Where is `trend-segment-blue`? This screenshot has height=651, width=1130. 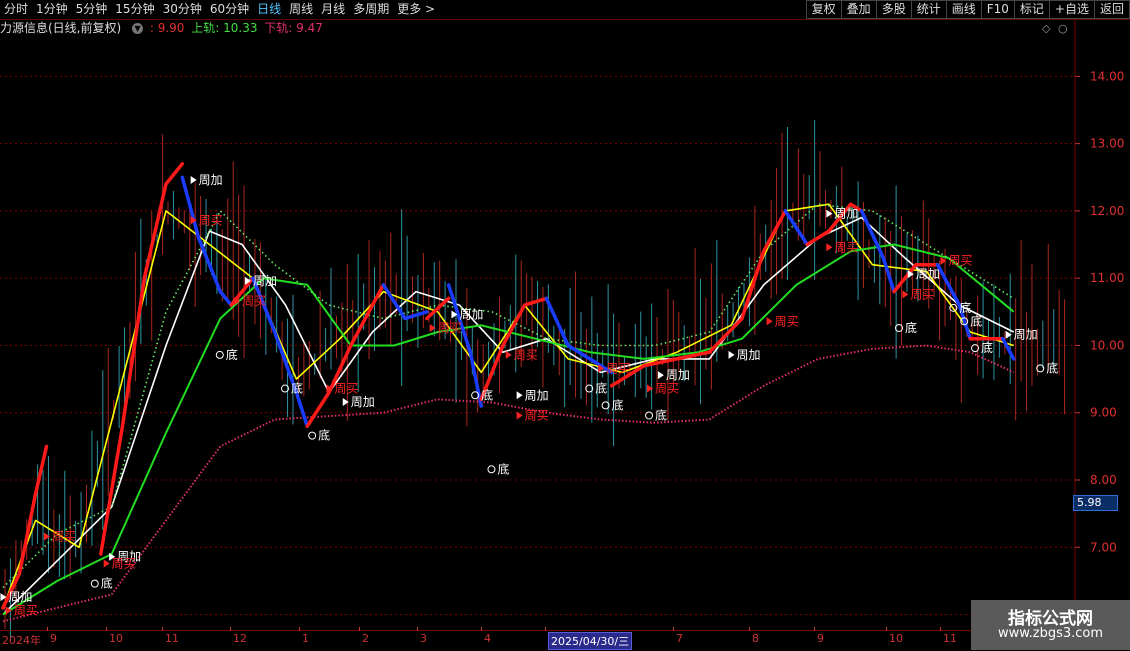 trend-segment-blue is located at coordinates (877, 251).